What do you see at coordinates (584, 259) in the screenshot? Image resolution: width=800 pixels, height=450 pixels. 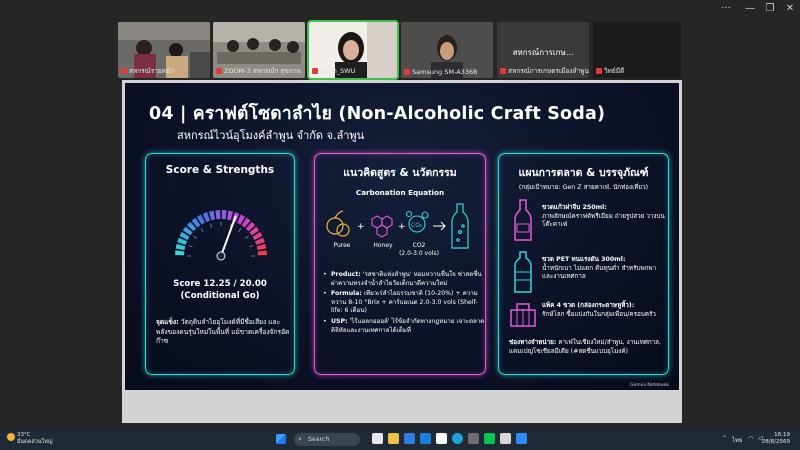 I see `package-title: ขวด PET ทนแรงดัน 300ml:` at bounding box center [584, 259].